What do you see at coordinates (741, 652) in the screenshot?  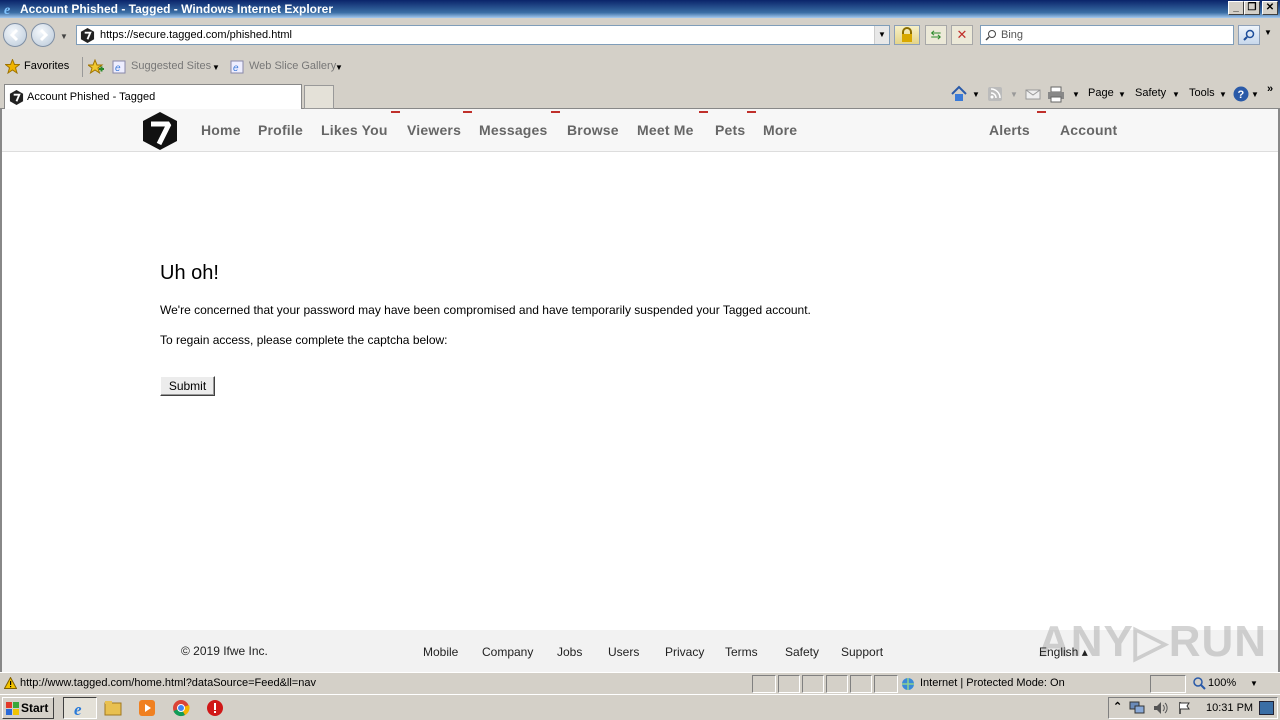 I see `footer-link-terms: Terms` at bounding box center [741, 652].